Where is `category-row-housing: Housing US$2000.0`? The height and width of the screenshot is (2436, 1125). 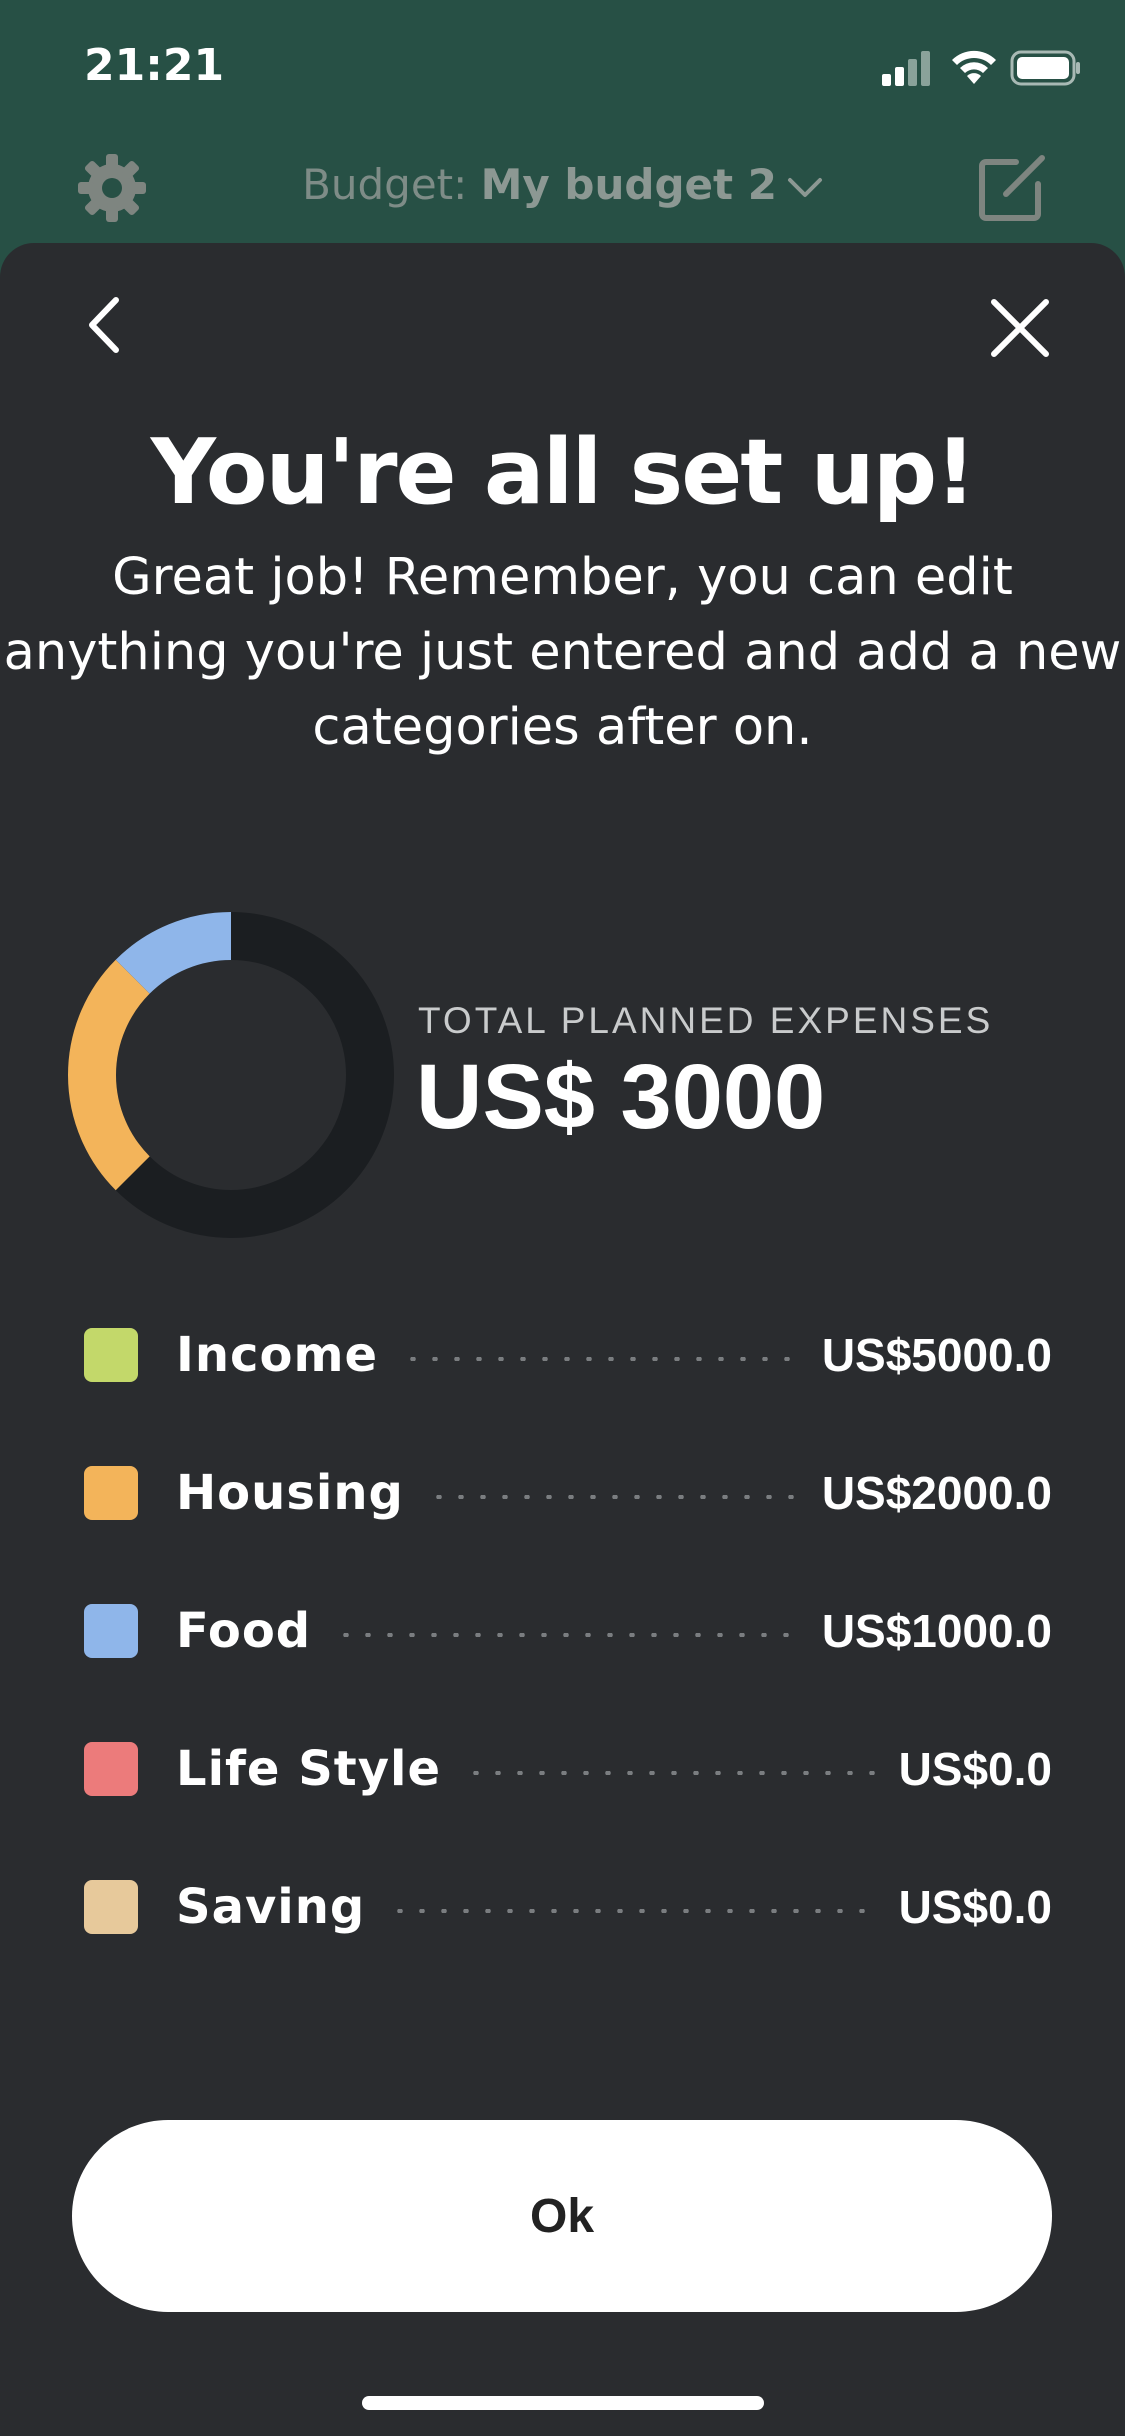
category-row-housing: Housing US$2000.0 is located at coordinates (568, 1493).